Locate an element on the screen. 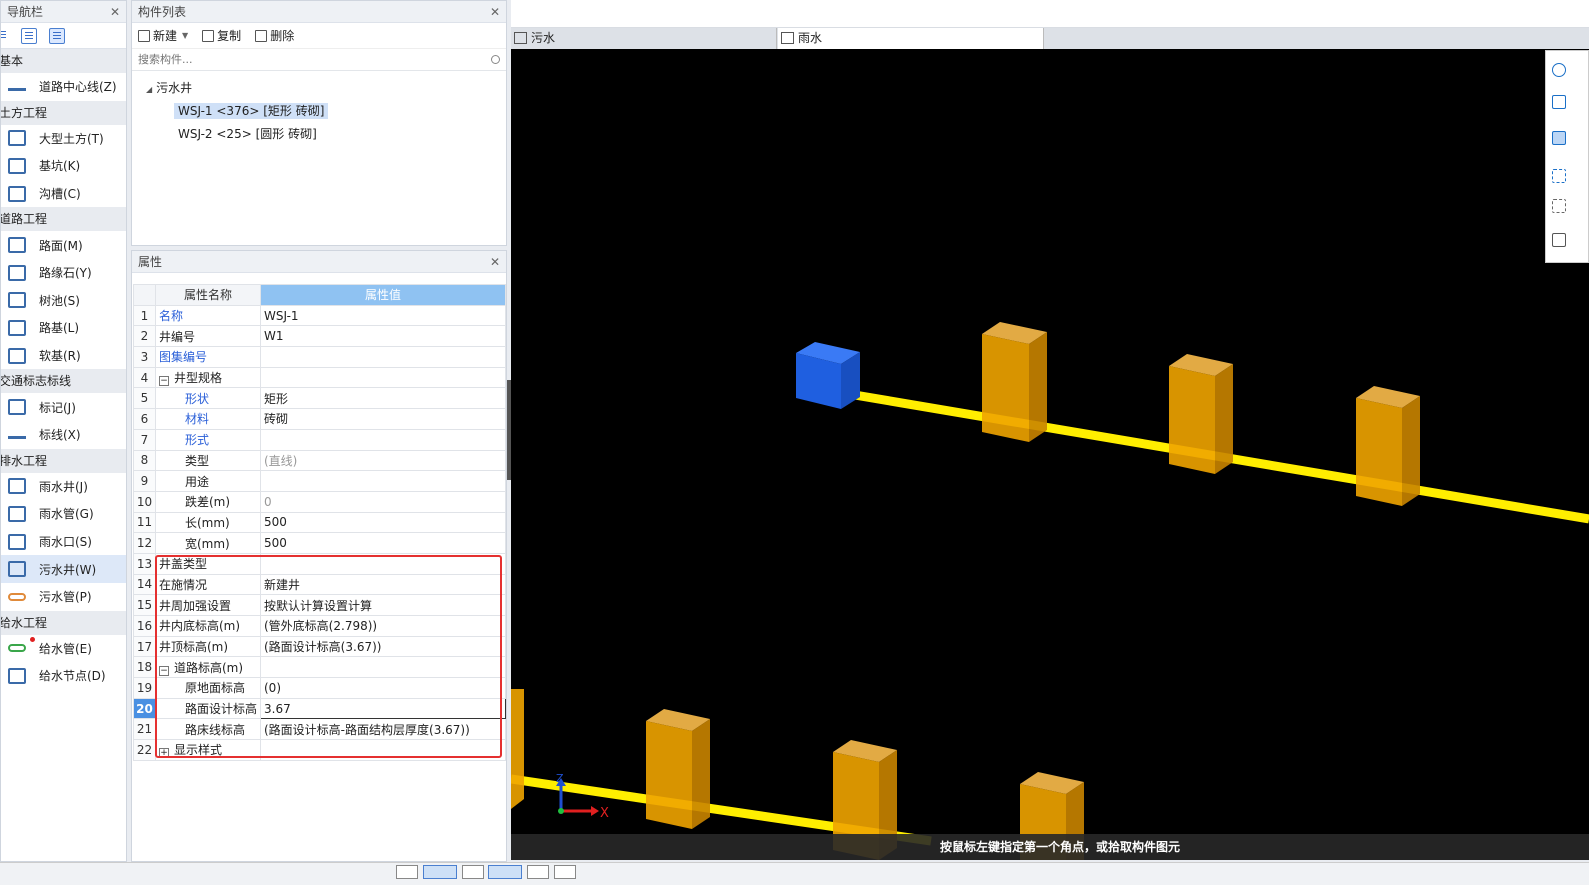  property-row: 7 形式 is located at coordinates (319, 439).